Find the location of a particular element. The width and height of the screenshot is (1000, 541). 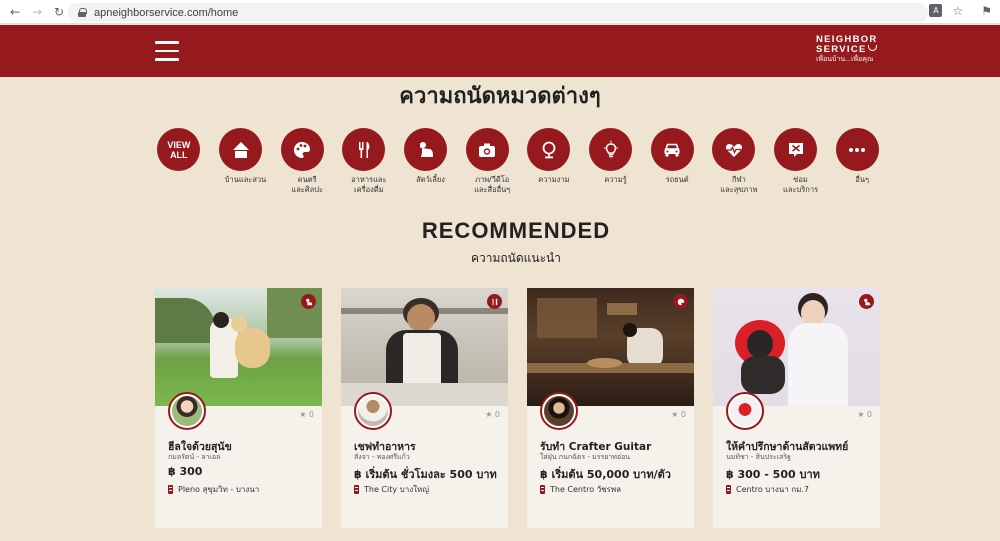

category-pets: สัตว์เลี้ยง is located at coordinates (426, 161).